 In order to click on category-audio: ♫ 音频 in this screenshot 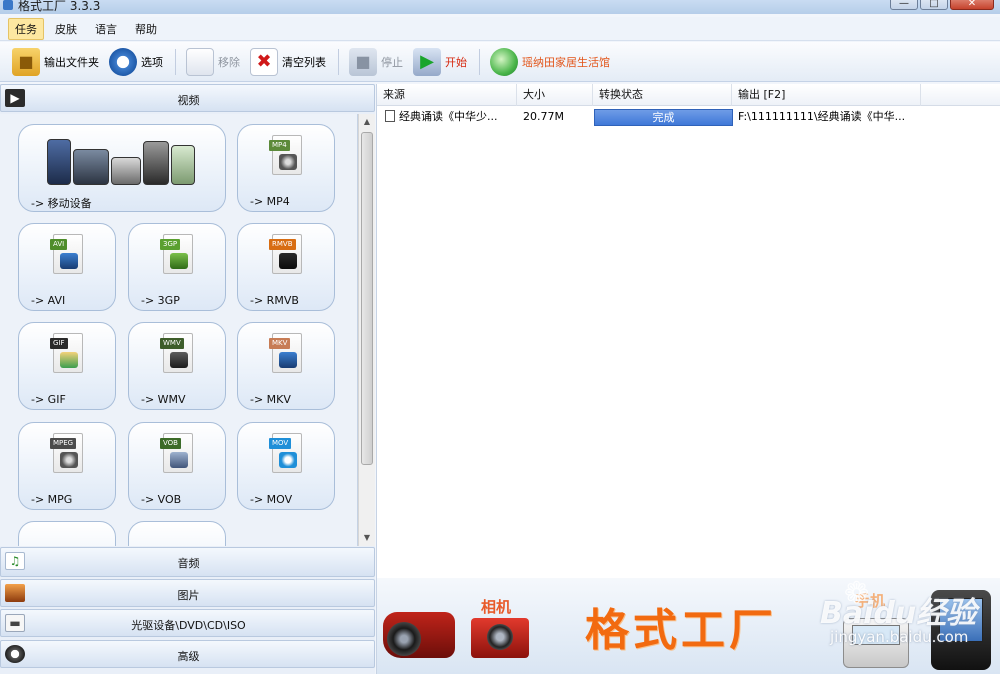, I will do `click(187, 562)`.